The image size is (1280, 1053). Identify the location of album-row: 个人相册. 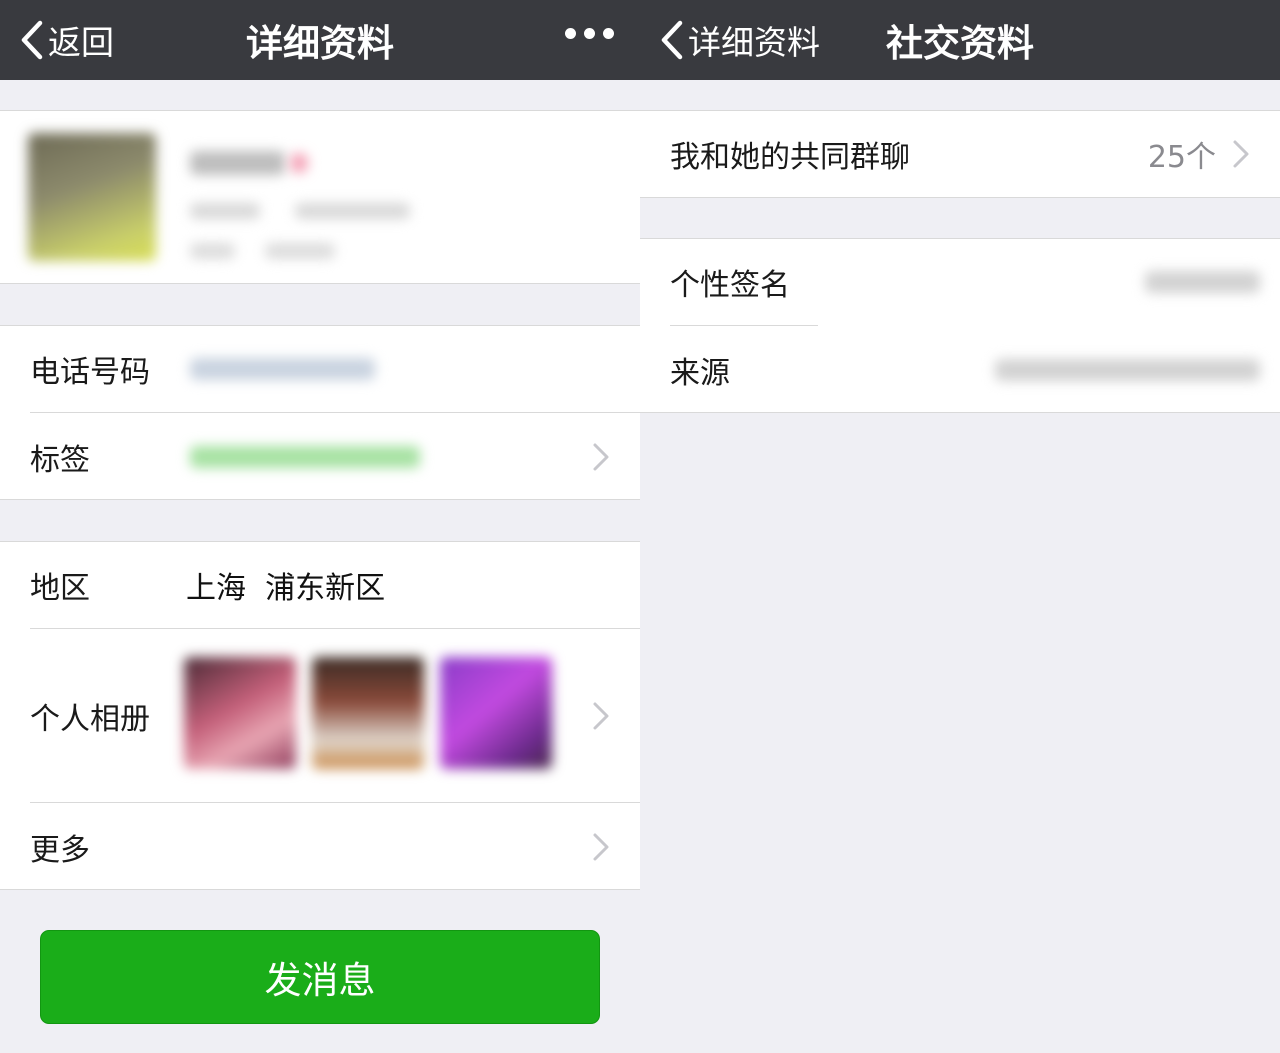
(320, 715).